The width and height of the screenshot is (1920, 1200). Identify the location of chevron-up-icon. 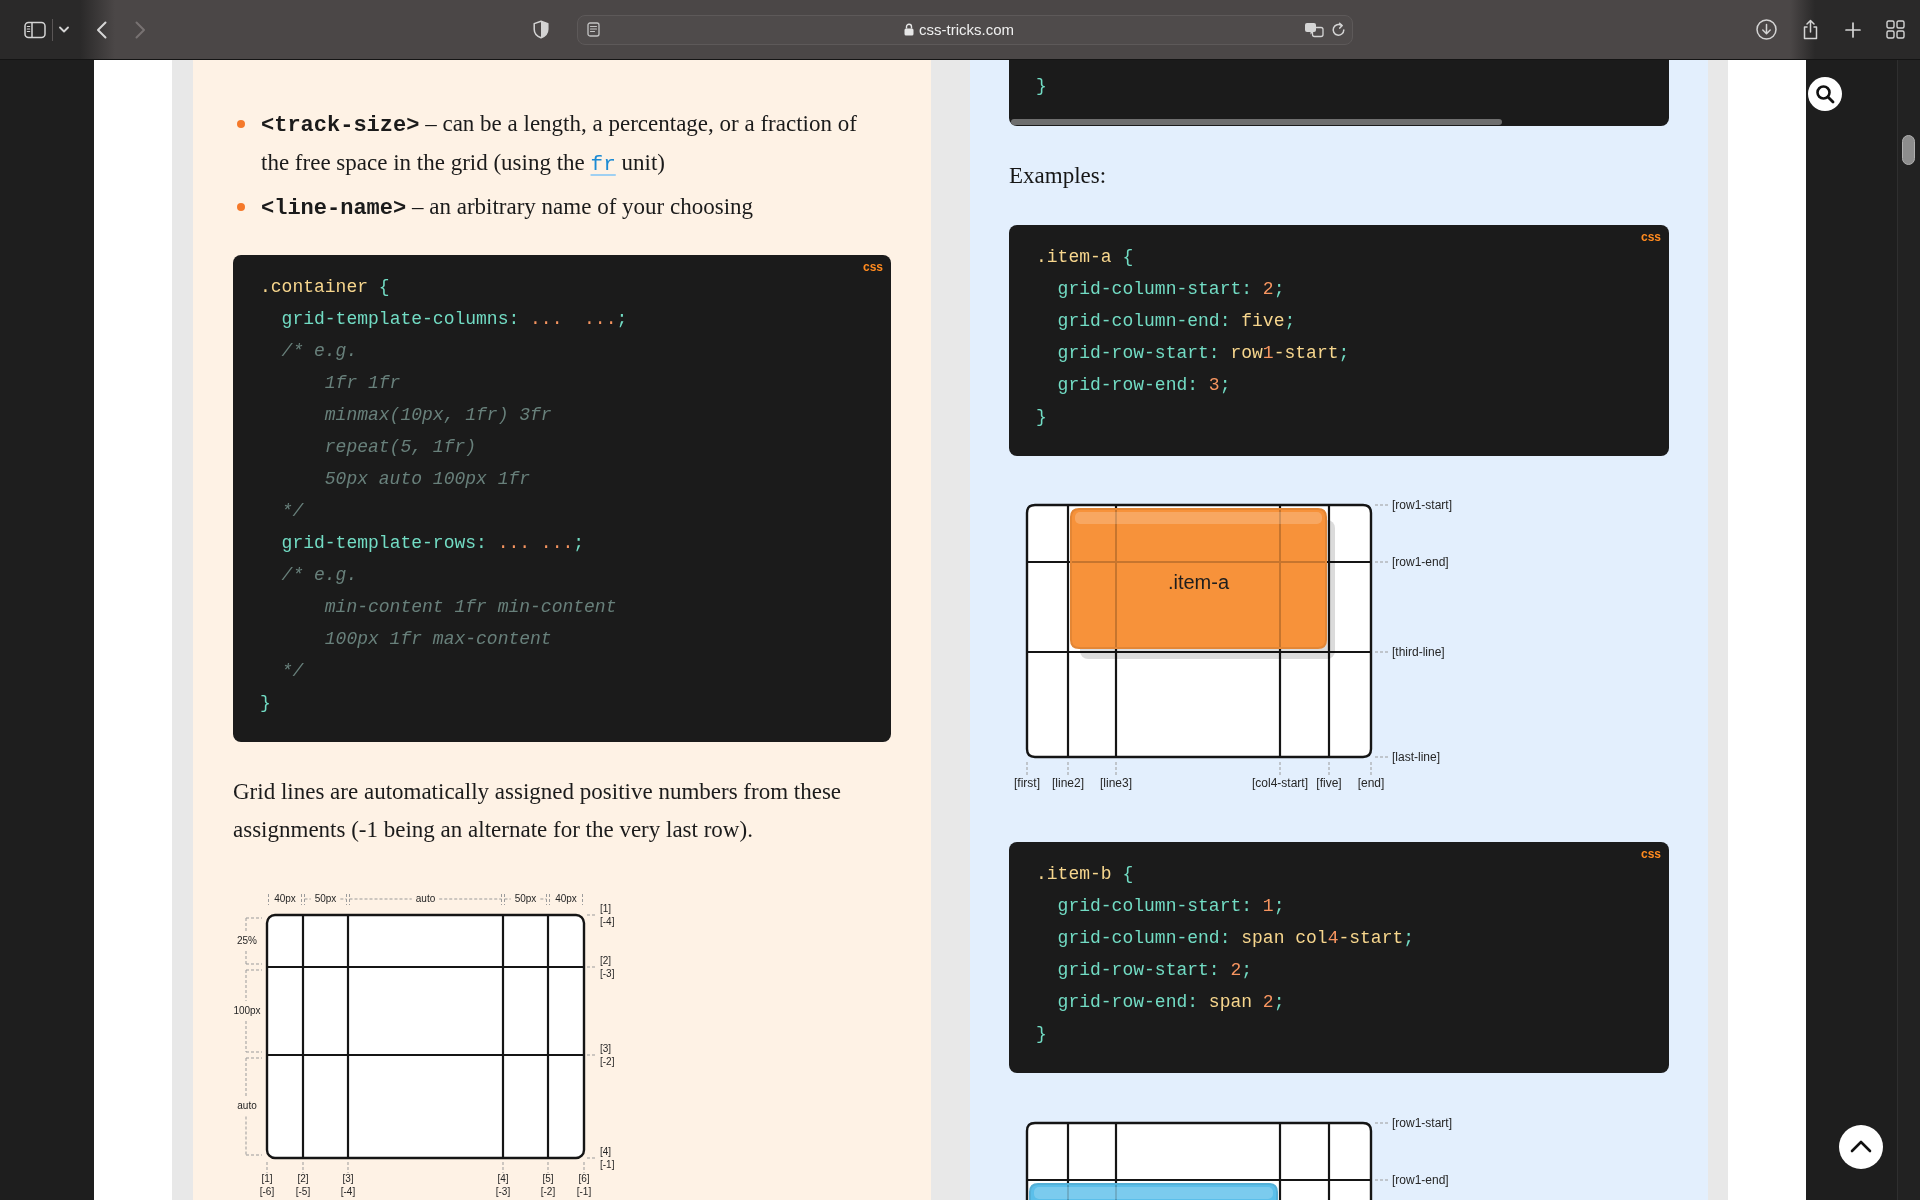
(1861, 1147).